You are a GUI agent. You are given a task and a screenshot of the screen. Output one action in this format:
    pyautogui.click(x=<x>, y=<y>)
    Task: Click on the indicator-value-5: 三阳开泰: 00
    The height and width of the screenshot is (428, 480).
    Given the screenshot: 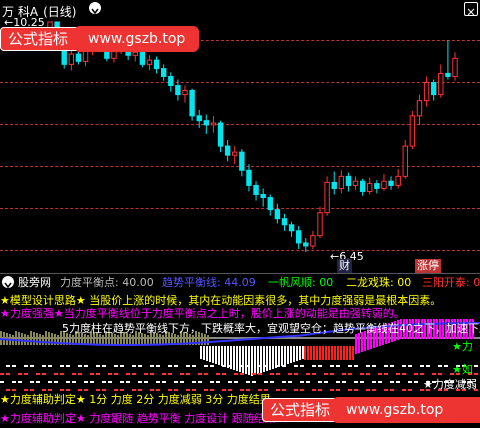 What is the action you would take?
    pyautogui.click(x=451, y=282)
    